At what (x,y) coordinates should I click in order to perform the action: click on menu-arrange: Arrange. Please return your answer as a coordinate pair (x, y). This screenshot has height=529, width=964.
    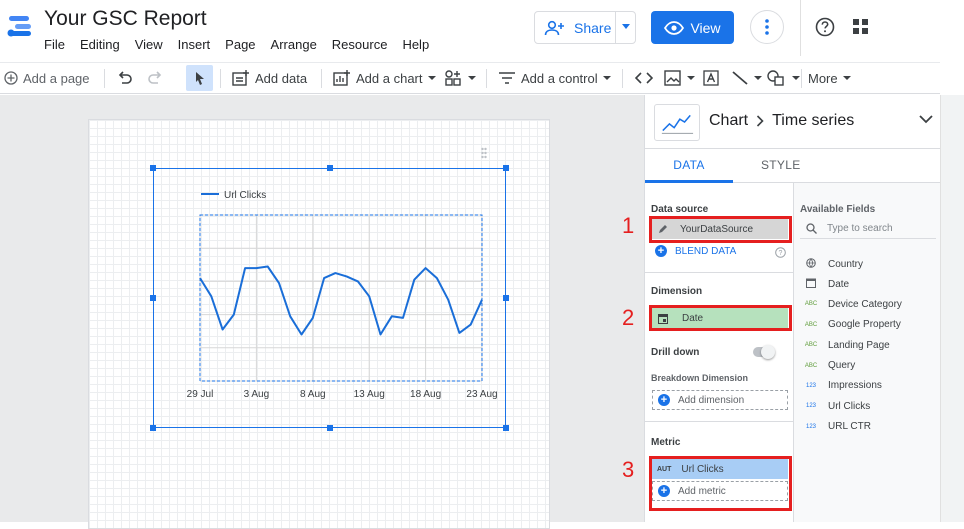
    Looking at the image, I should click on (294, 44).